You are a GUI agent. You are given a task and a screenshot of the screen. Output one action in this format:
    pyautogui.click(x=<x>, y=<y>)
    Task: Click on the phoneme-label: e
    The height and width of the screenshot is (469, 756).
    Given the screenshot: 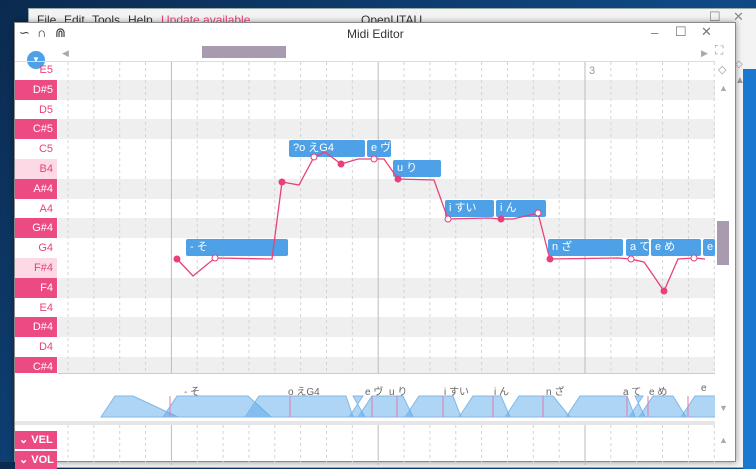 What is the action you would take?
    pyautogui.click(x=704, y=388)
    